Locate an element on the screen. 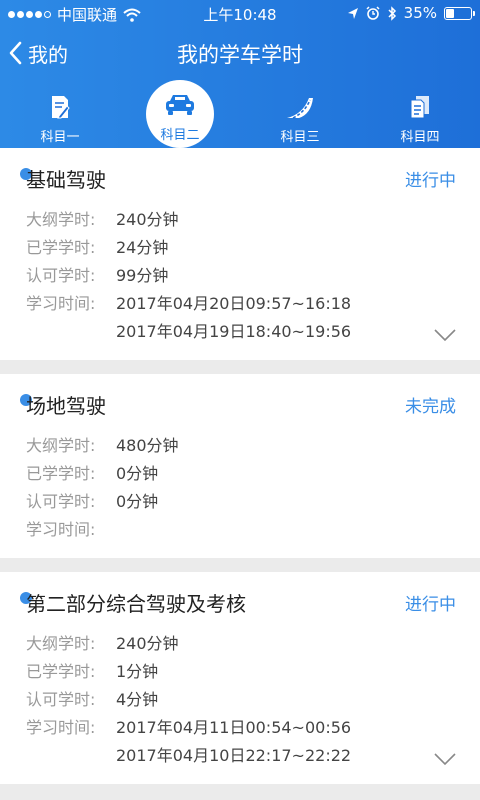 The width and height of the screenshot is (480, 800). page-title: 我的学车学时 is located at coordinates (240, 55).